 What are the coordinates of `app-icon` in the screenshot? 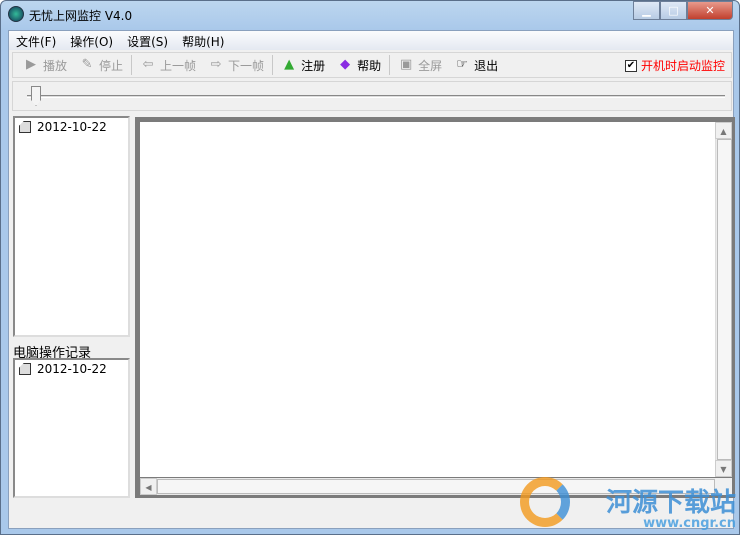 It's located at (16, 14).